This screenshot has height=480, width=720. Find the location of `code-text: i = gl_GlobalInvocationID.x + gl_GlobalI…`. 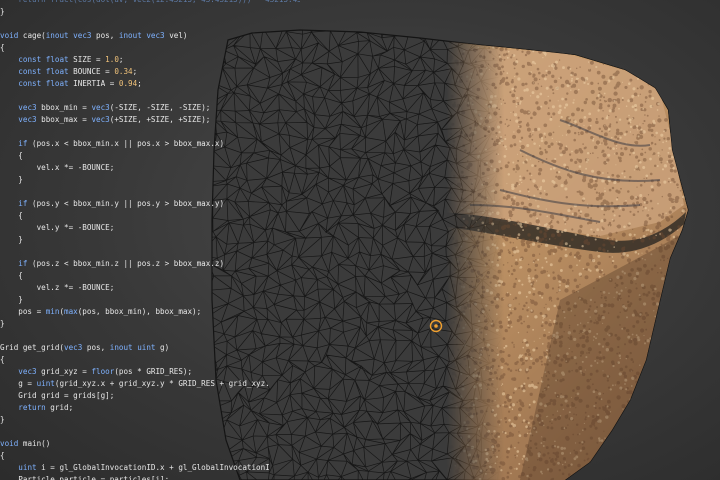

code-text: i = gl_GlobalInvocationID.x + gl_GlobalI… is located at coordinates (153, 467).